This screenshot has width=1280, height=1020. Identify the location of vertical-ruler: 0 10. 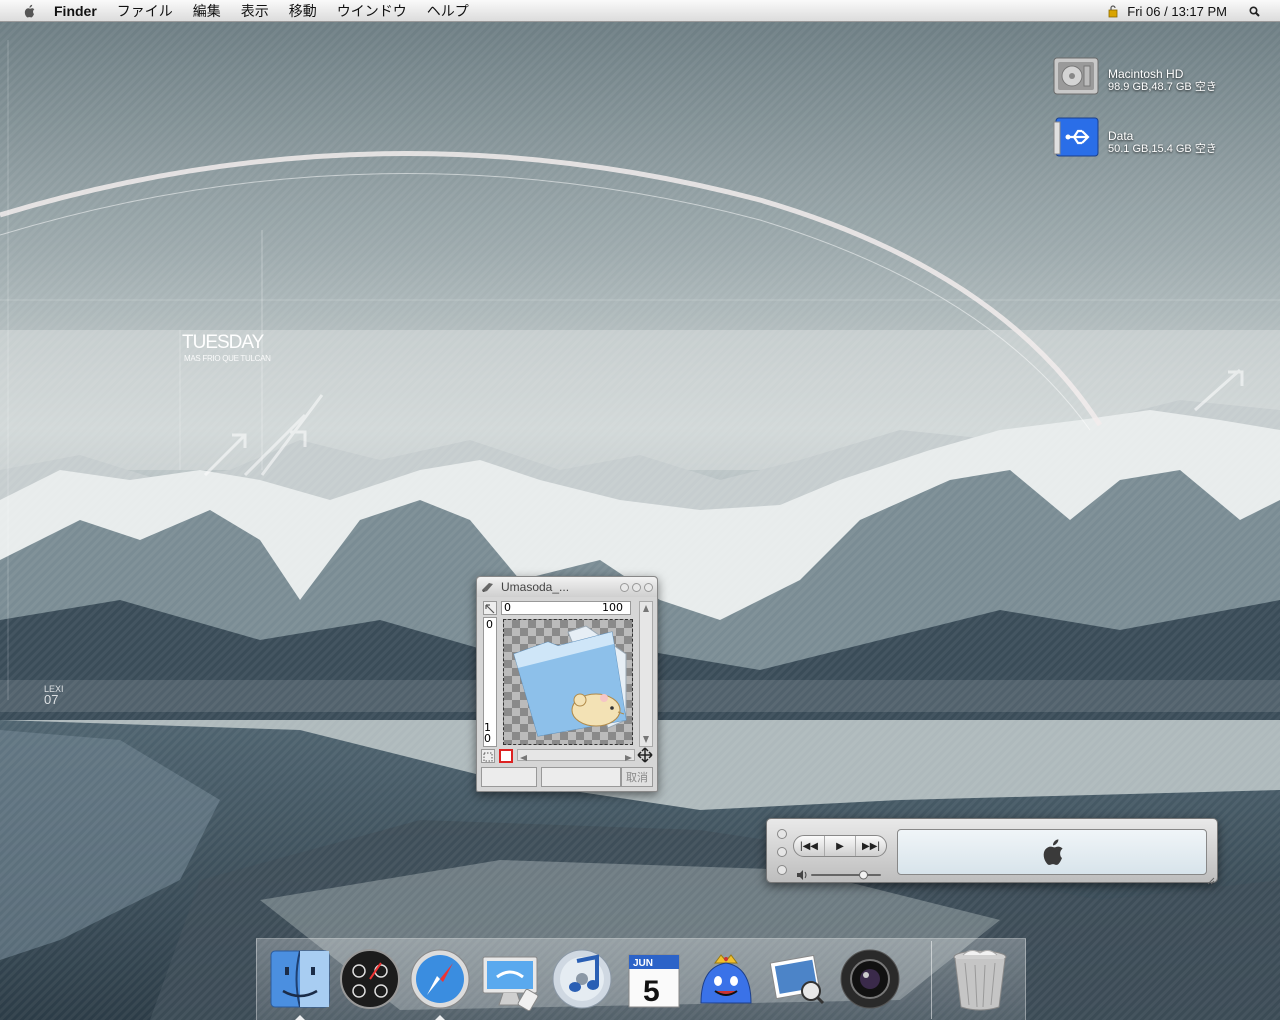
(490, 682).